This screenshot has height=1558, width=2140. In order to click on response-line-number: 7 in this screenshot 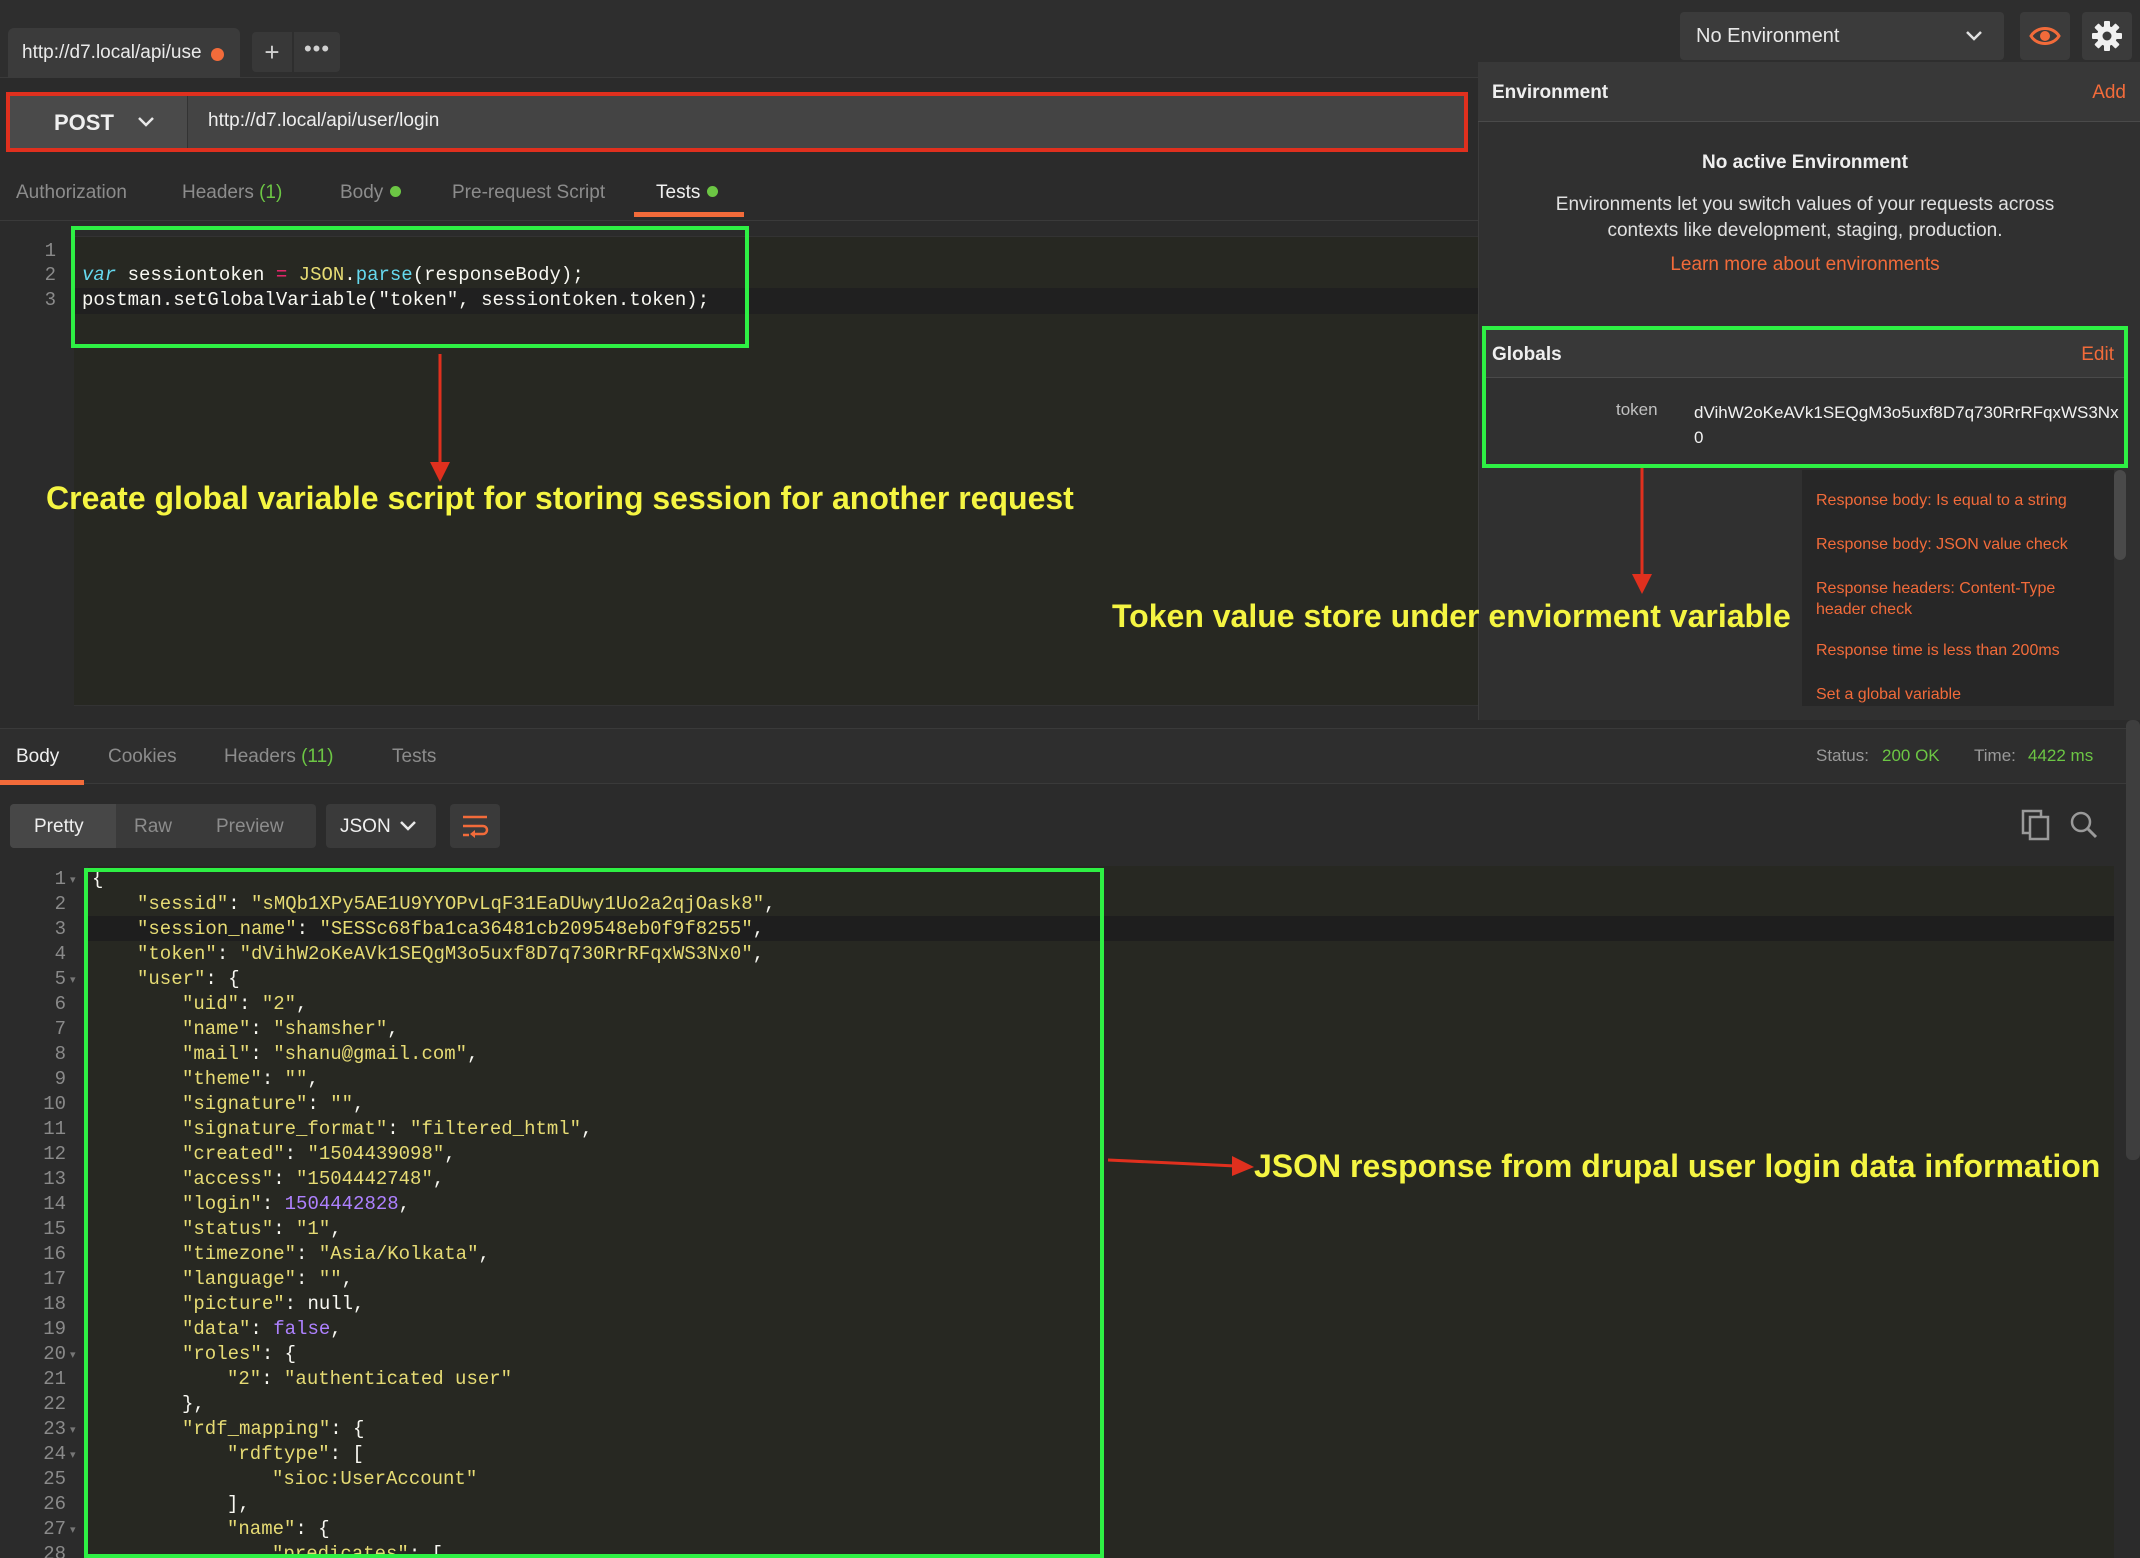, I will do `click(60, 1029)`.